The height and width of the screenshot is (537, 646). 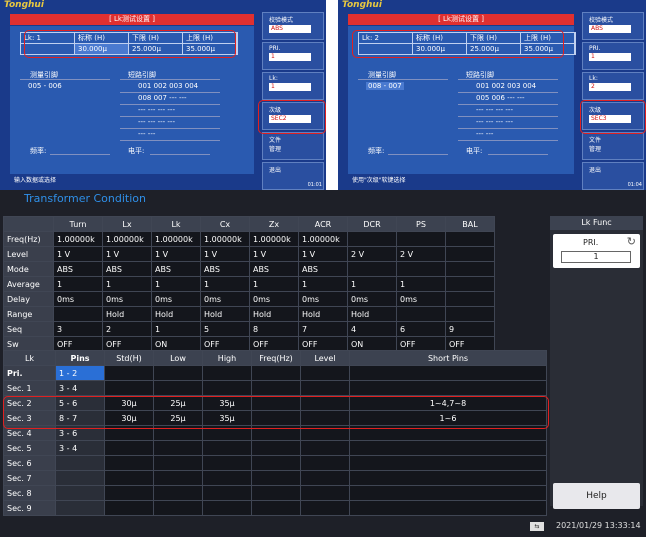 I want to click on help-button: Help, so click(x=596, y=496).